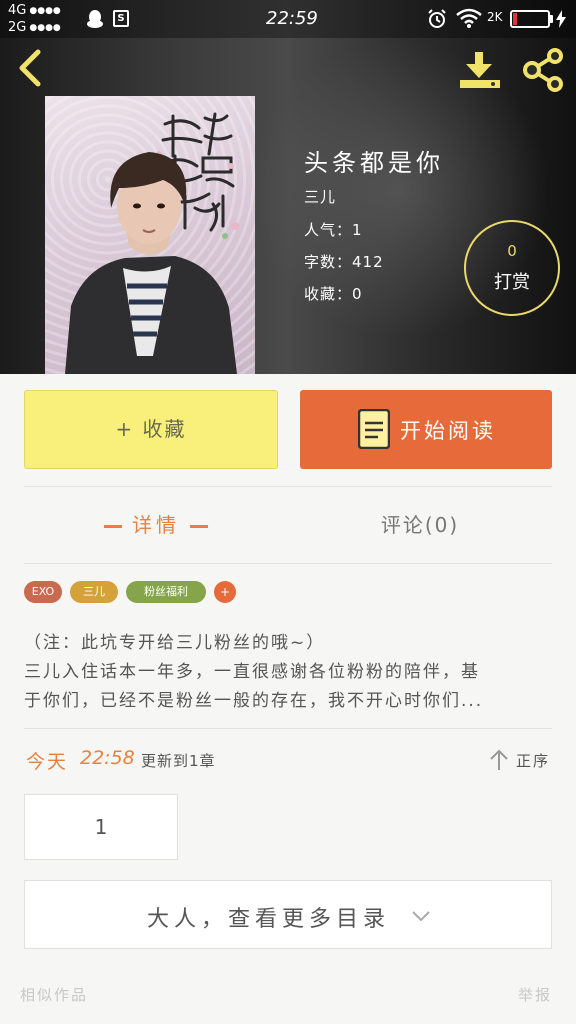  What do you see at coordinates (561, 19) in the screenshot?
I see `charging-bolt-icon` at bounding box center [561, 19].